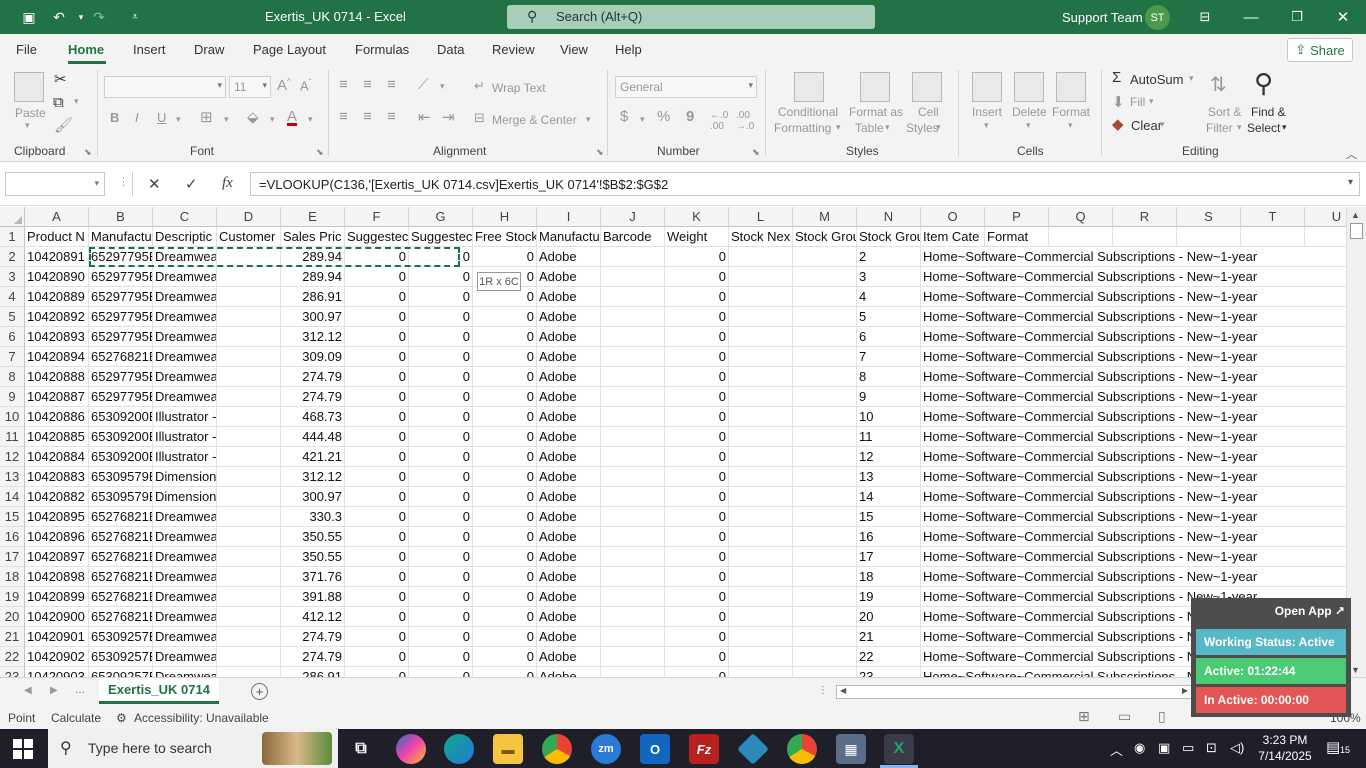 Image resolution: width=1366 pixels, height=768 pixels. Describe the element at coordinates (121, 217) in the screenshot. I see `column-header: B` at that location.